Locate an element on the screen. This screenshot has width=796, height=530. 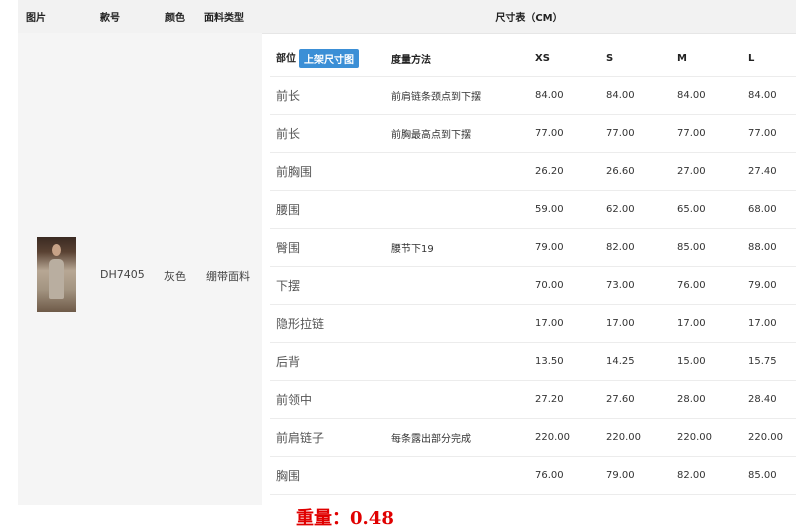
part-name: 前胸围 is located at coordinates (327, 171).